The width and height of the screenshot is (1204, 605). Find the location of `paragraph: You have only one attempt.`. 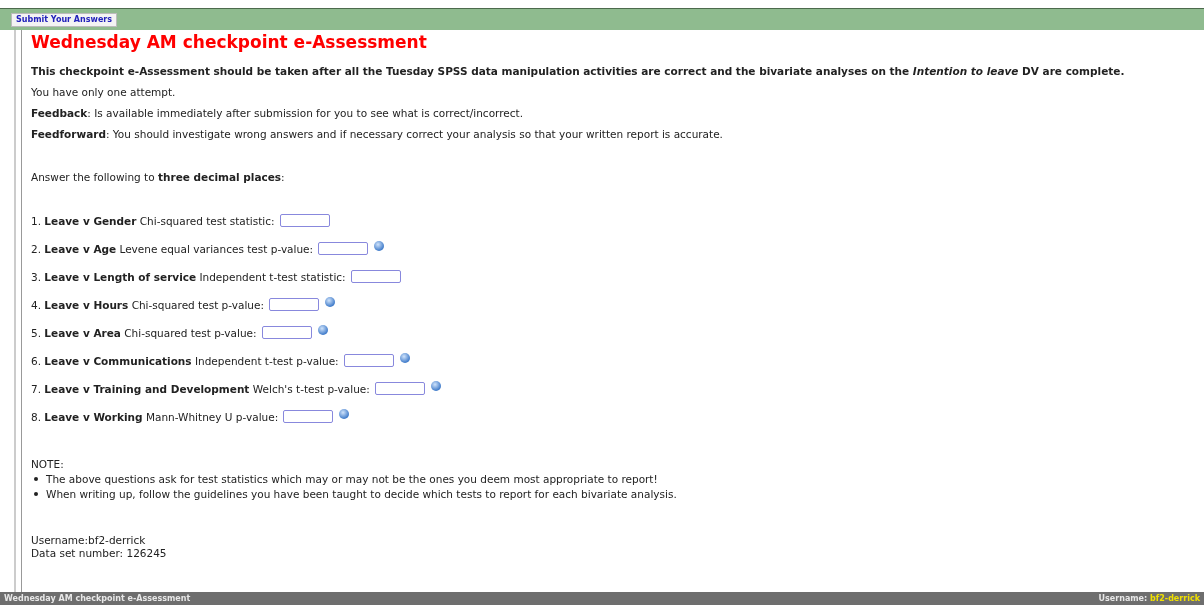

paragraph: You have only one attempt. is located at coordinates (104, 92).